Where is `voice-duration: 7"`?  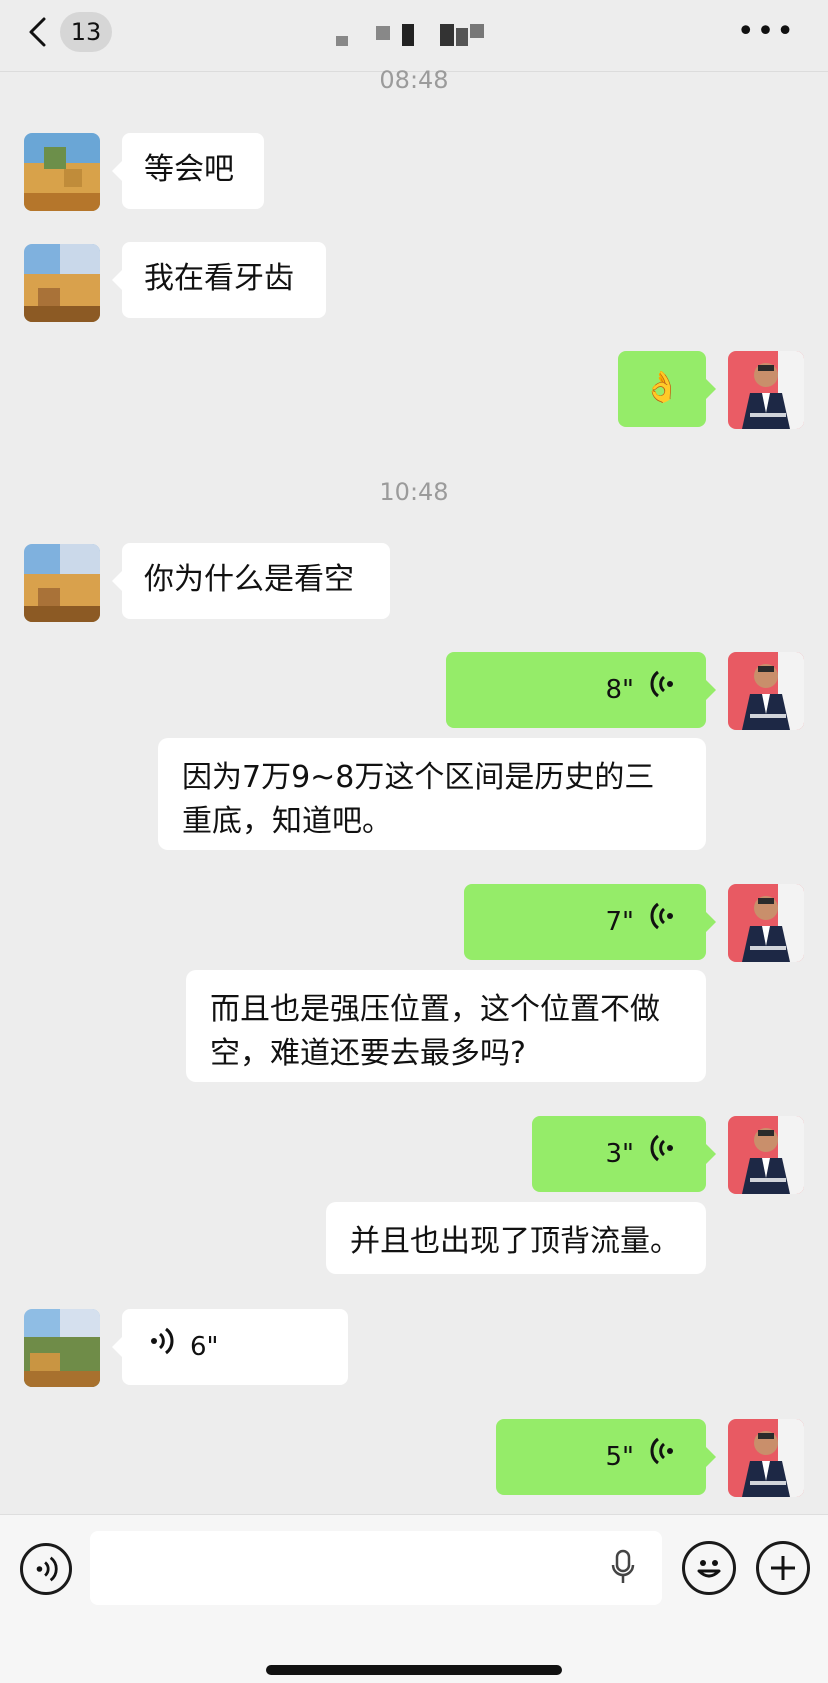
voice-duration: 7" is located at coordinates (619, 922).